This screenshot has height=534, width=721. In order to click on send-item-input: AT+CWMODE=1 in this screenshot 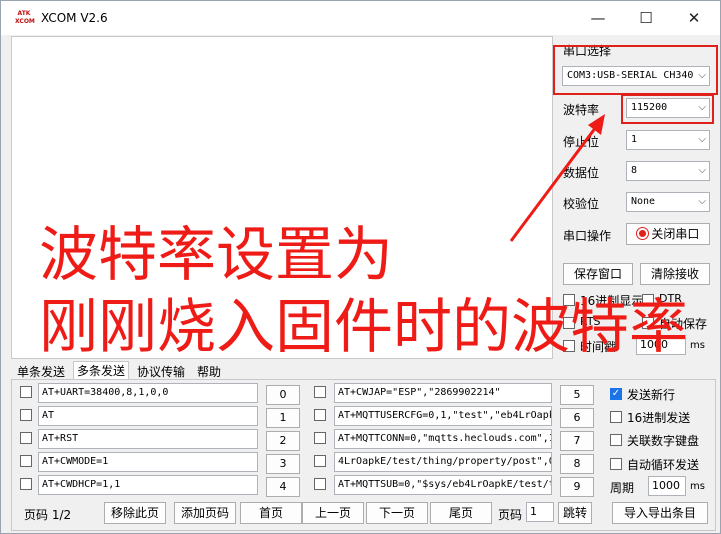, I will do `click(148, 462)`.